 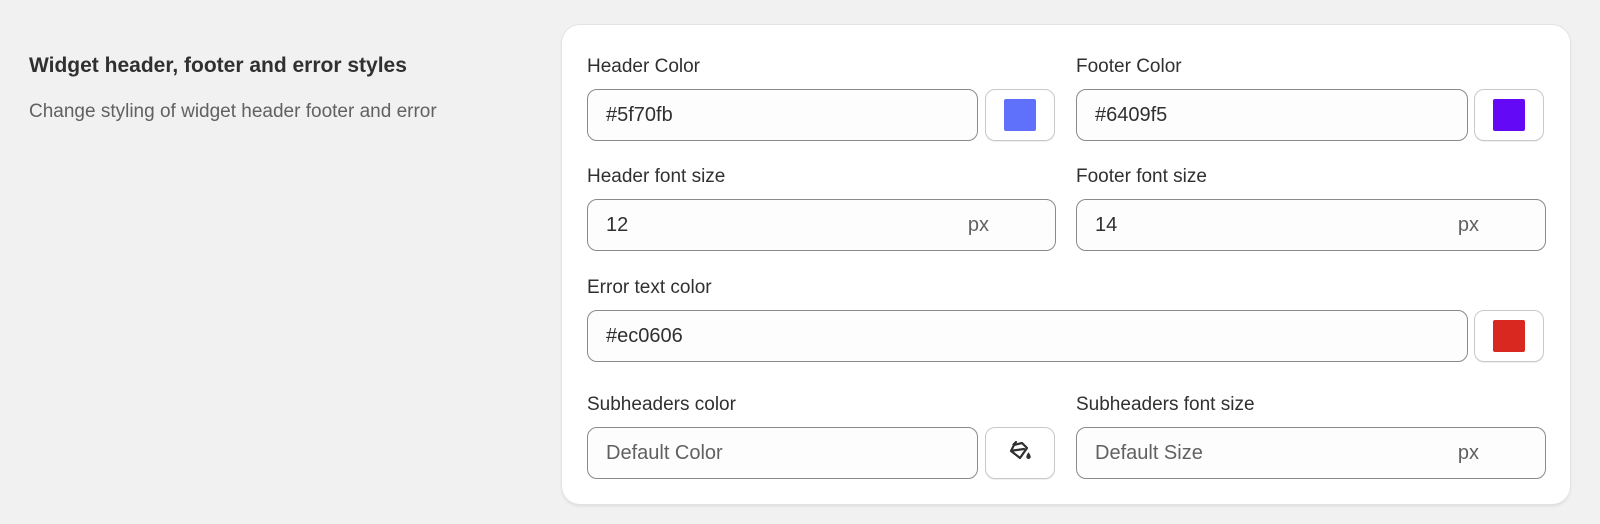 What do you see at coordinates (1131, 114) in the screenshot?
I see `footer-color-value: #6409f5` at bounding box center [1131, 114].